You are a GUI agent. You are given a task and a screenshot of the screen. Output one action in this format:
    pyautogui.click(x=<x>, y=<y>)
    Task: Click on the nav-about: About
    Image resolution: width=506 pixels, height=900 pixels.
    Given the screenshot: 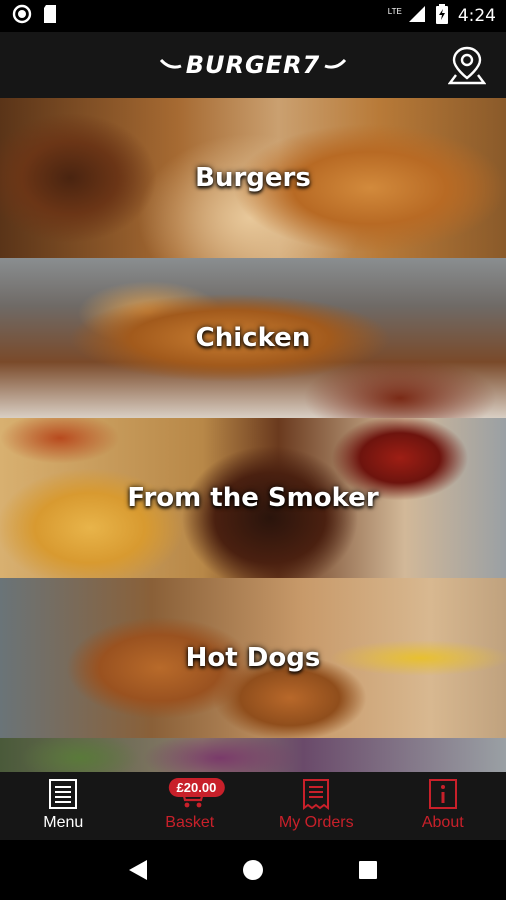 What is the action you would take?
    pyautogui.click(x=443, y=806)
    